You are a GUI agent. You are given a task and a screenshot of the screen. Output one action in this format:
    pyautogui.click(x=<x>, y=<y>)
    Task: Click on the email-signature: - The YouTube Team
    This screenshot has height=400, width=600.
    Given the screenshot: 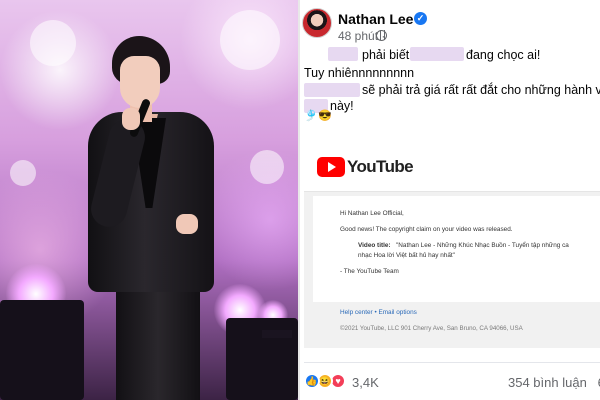 What is the action you would take?
    pyautogui.click(x=369, y=271)
    